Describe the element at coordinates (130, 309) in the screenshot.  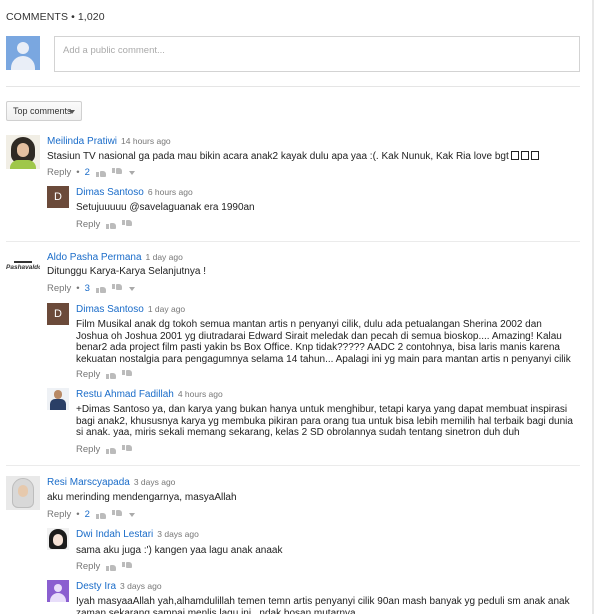
I see `comment-author: Dimas Santoso 1 day ago` at that location.